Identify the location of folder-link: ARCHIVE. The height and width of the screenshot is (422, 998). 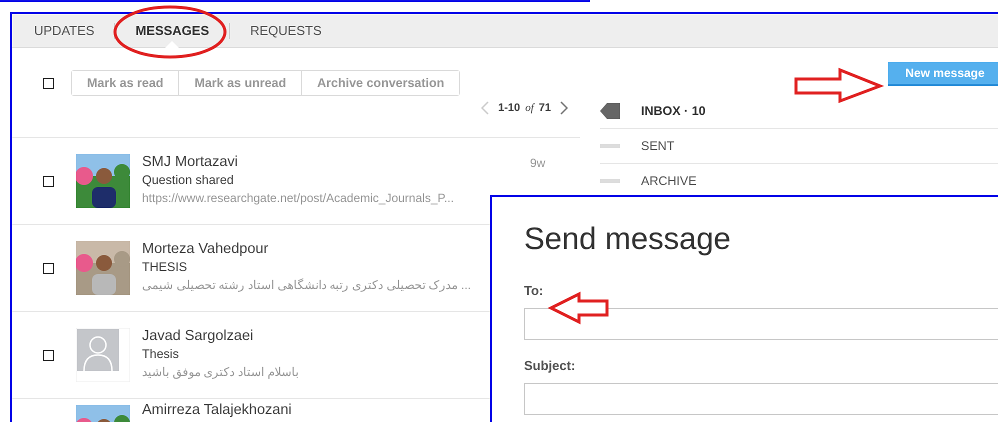
(669, 181).